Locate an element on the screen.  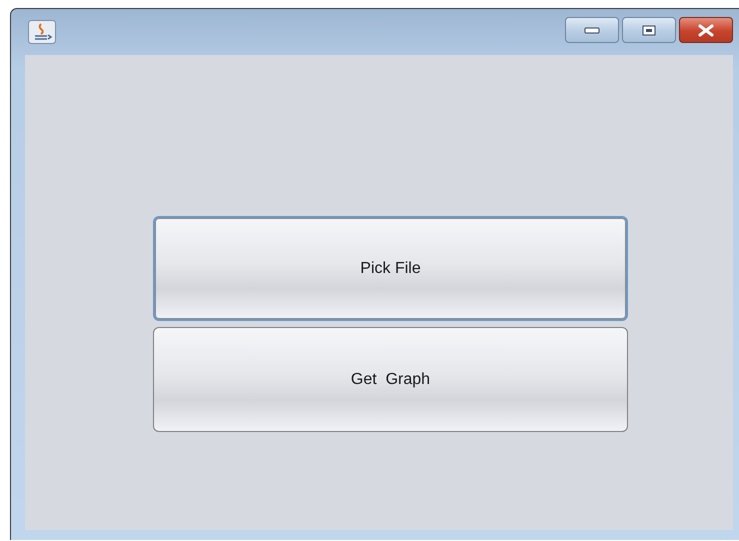
coffee-cup-icon is located at coordinates (42, 32).